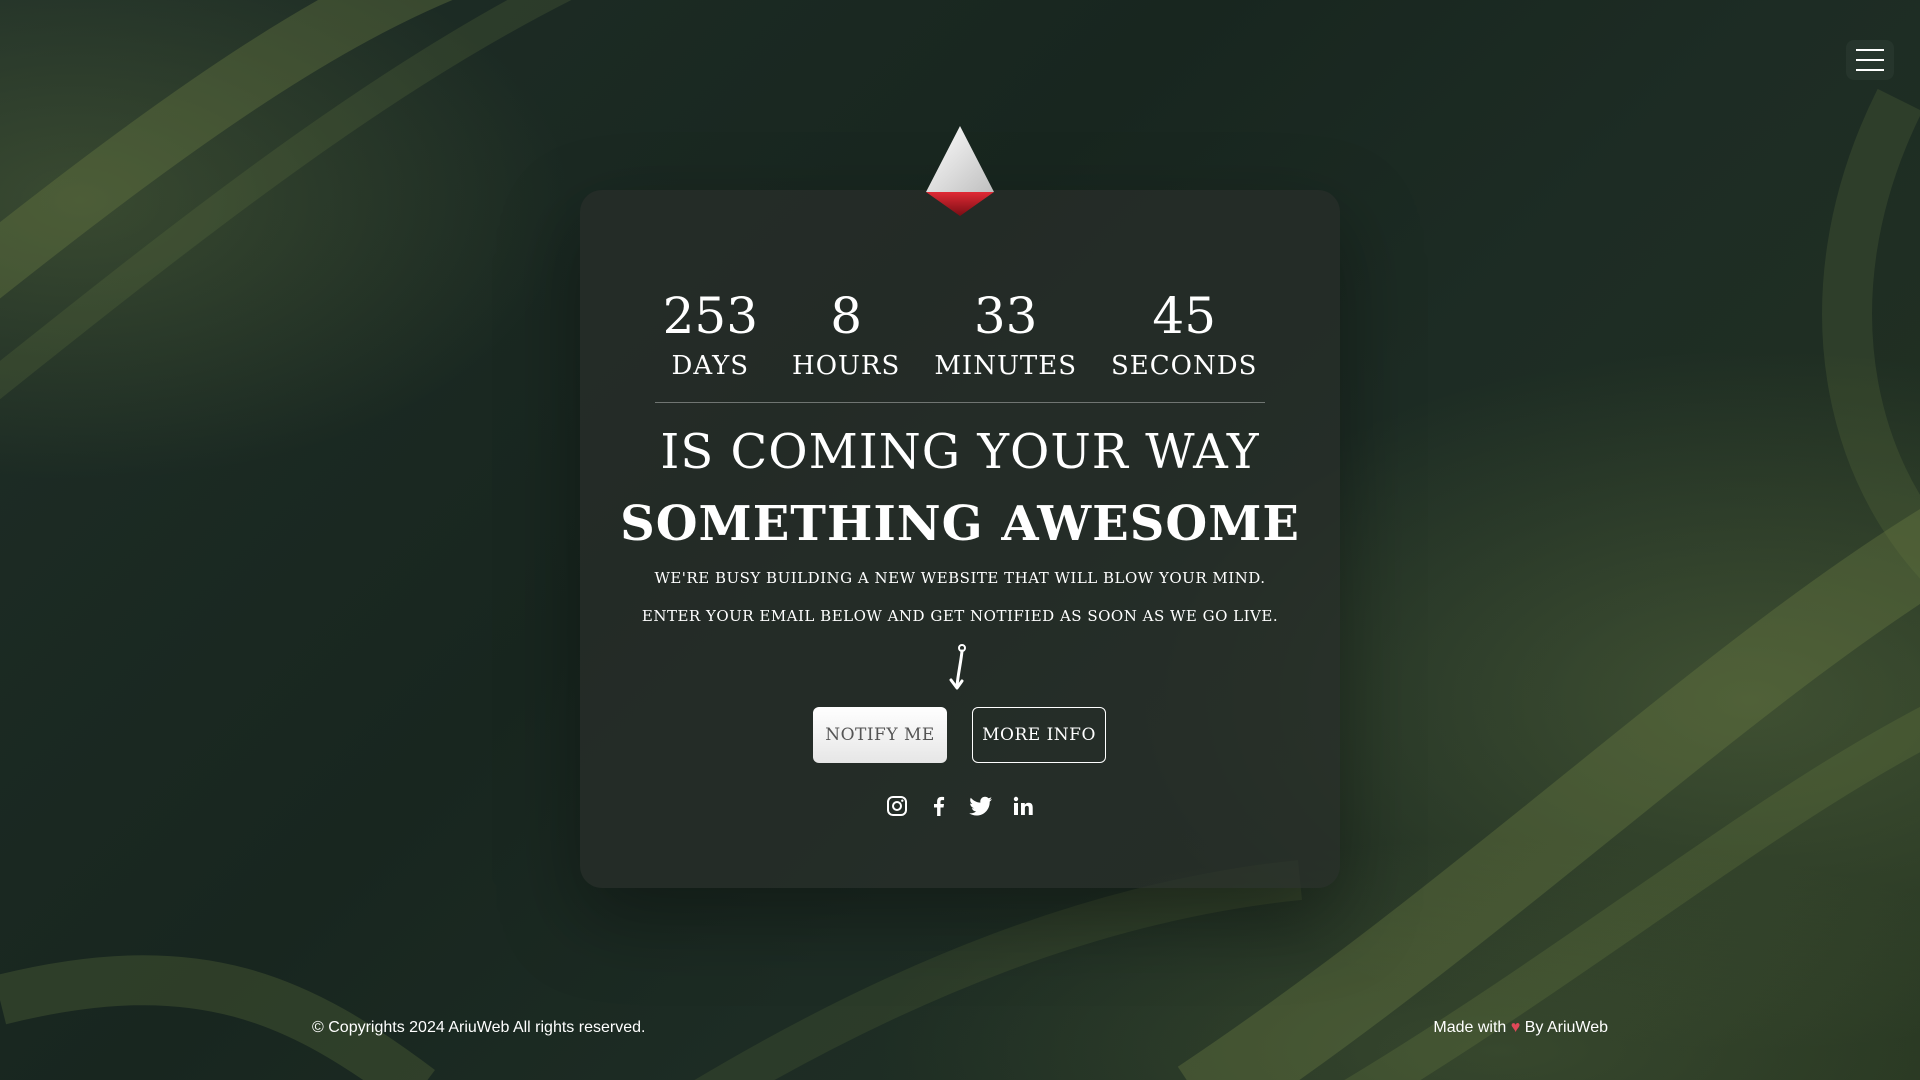 The height and width of the screenshot is (1080, 1920). I want to click on countdown-seconds-value: 45, so click(1184, 316).